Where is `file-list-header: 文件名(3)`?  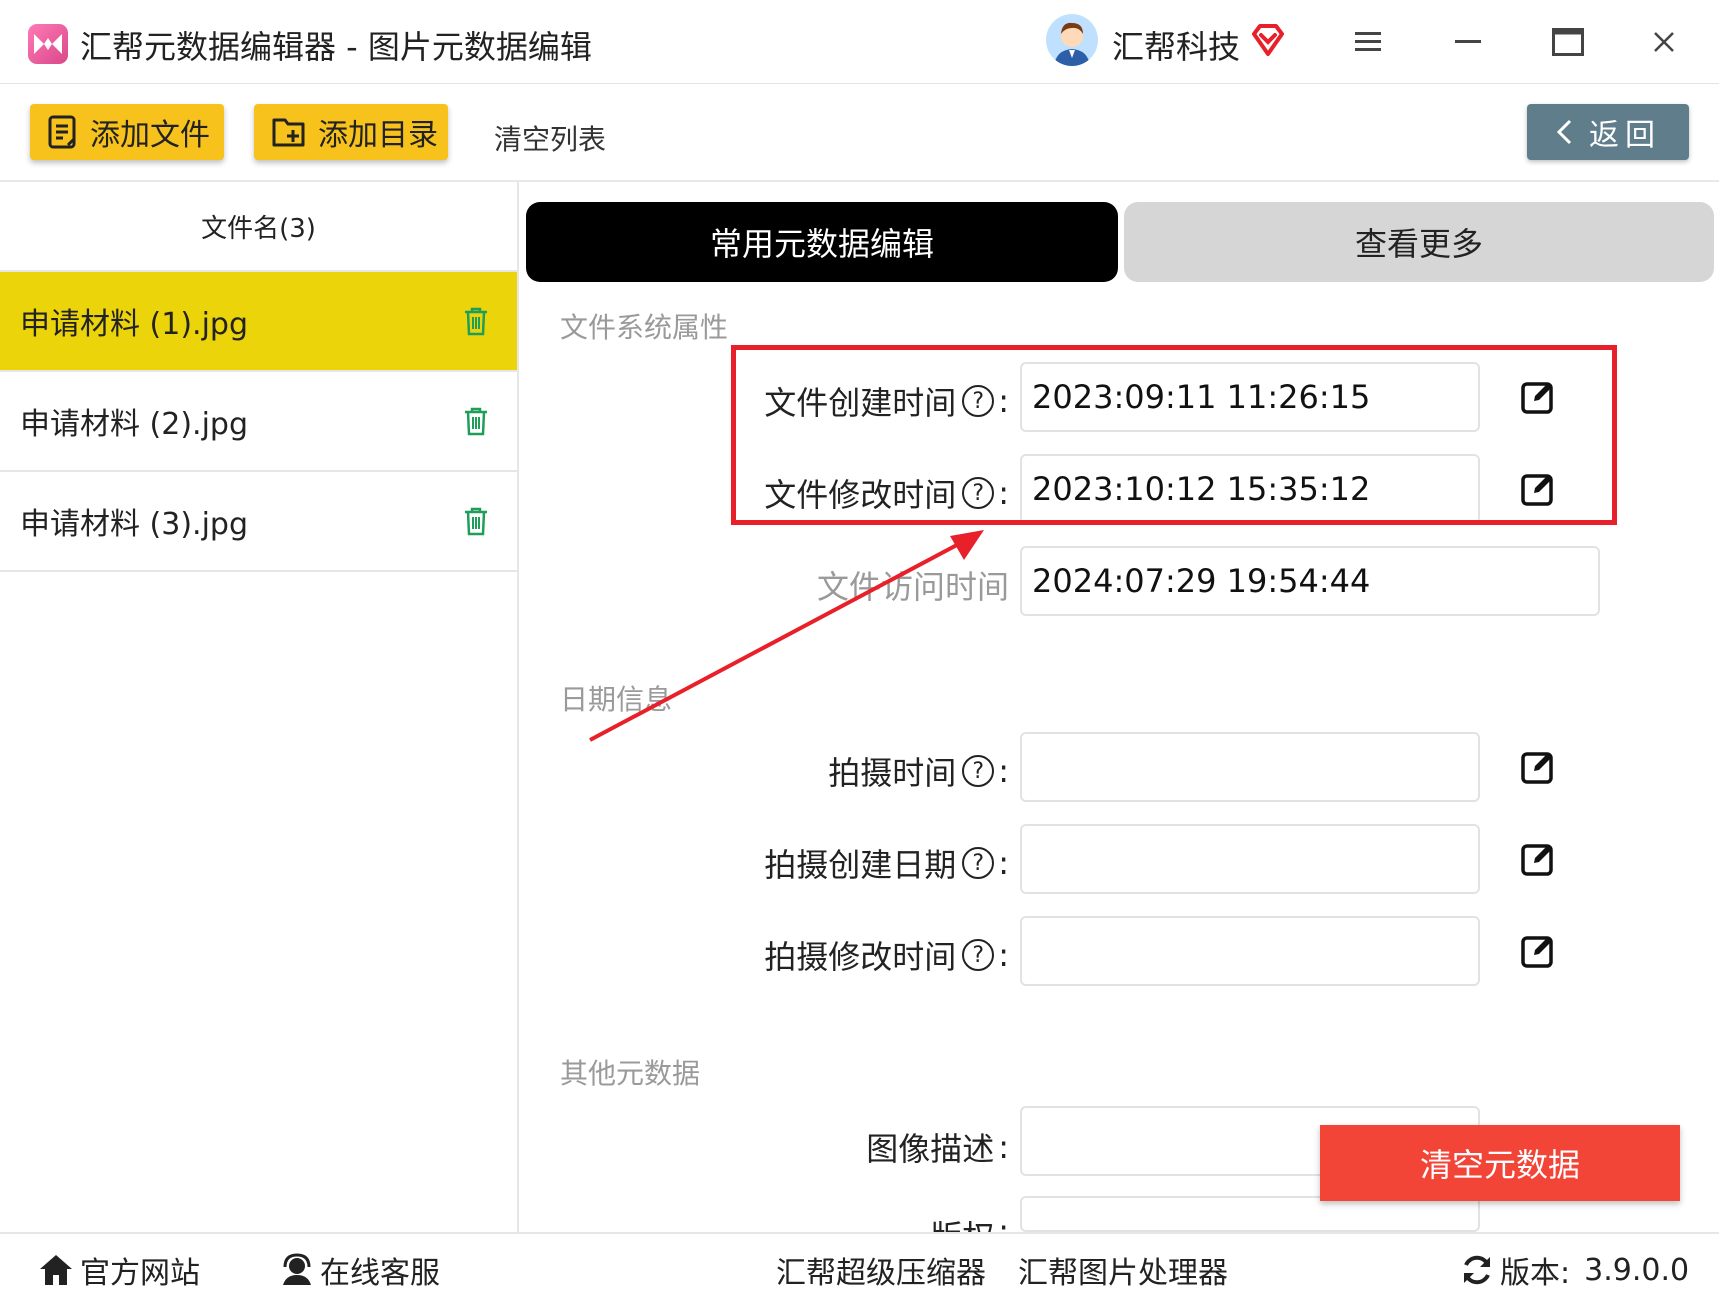
file-list-header: 文件名(3) is located at coordinates (258, 227).